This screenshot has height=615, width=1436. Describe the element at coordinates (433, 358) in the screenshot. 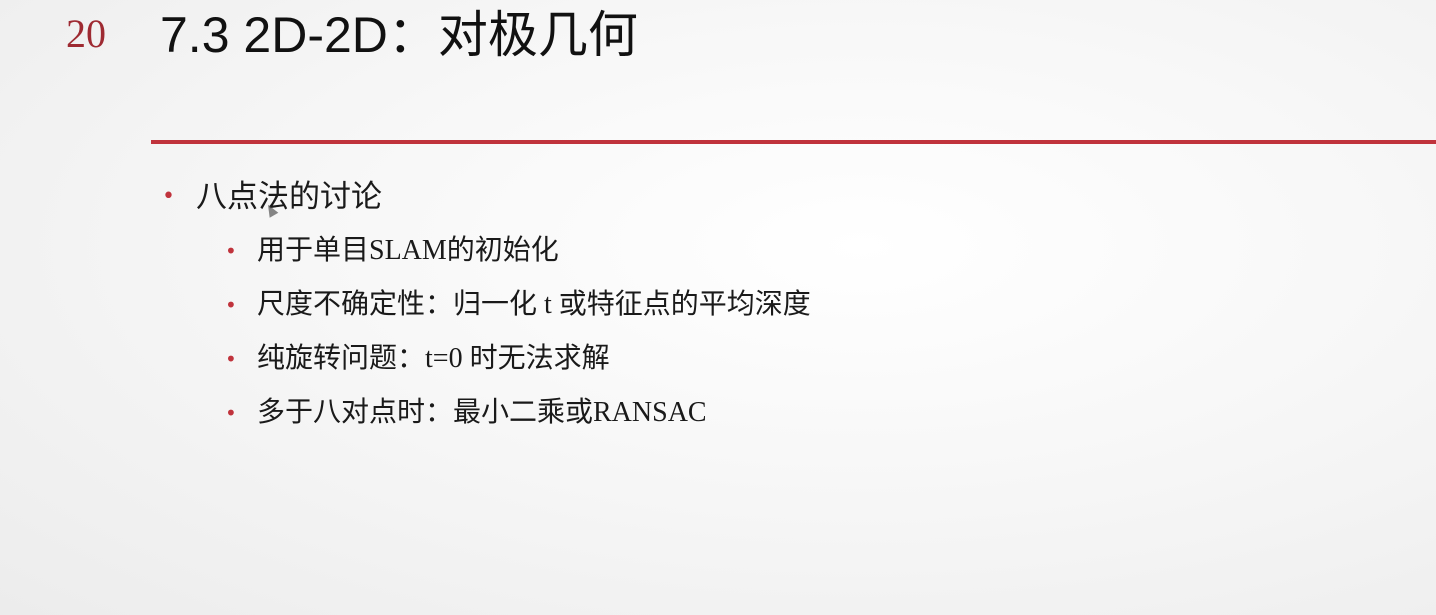

I see `sub-bullet-text: 纯旋转问题：t=0 时无法求解` at that location.